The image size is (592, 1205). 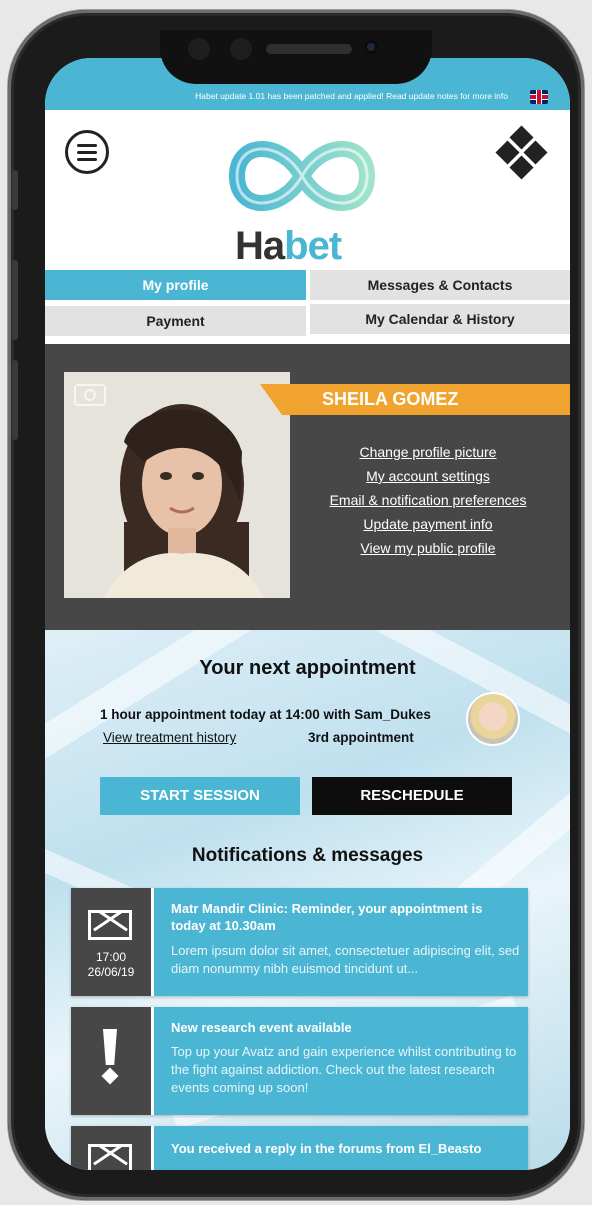 What do you see at coordinates (307, 855) in the screenshot?
I see `notifications-title: Notifications & messages` at bounding box center [307, 855].